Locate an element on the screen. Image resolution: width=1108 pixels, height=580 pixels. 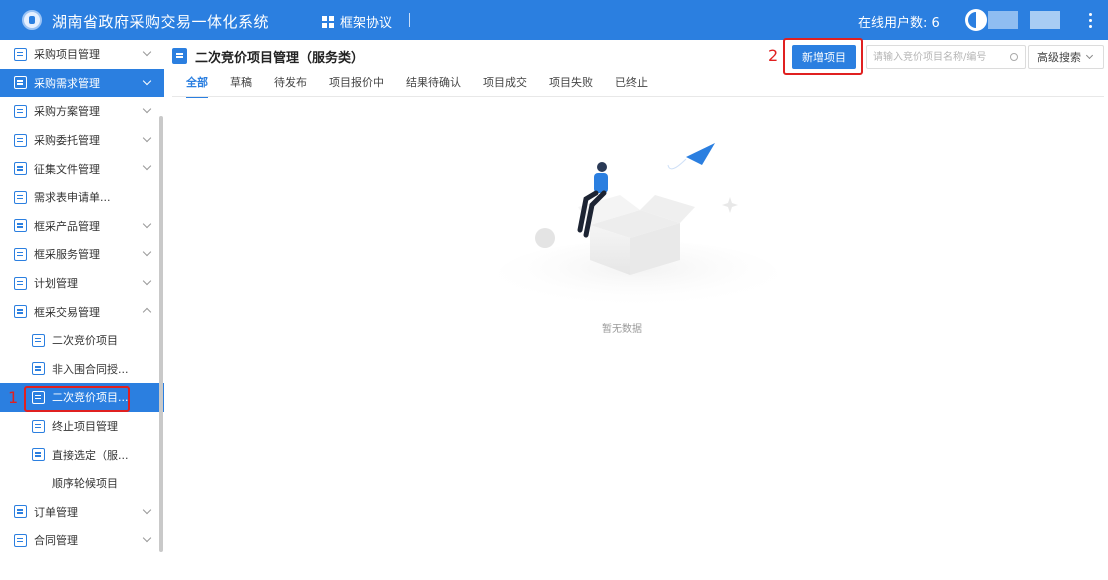
sidebar-item-procurement-project: 采购项目管理 is located at coordinates (82, 54).